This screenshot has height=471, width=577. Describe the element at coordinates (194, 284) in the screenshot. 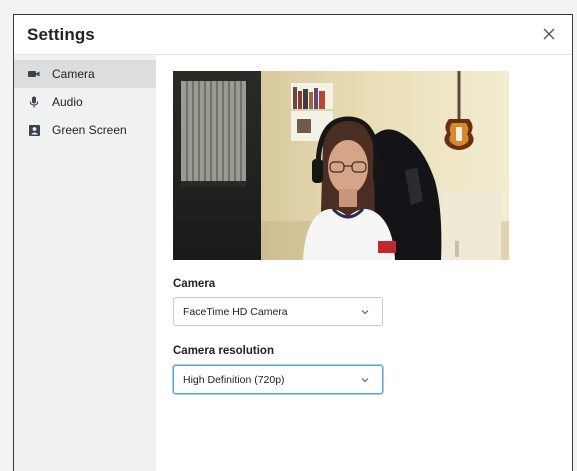

I see `camera-label: Camera` at that location.